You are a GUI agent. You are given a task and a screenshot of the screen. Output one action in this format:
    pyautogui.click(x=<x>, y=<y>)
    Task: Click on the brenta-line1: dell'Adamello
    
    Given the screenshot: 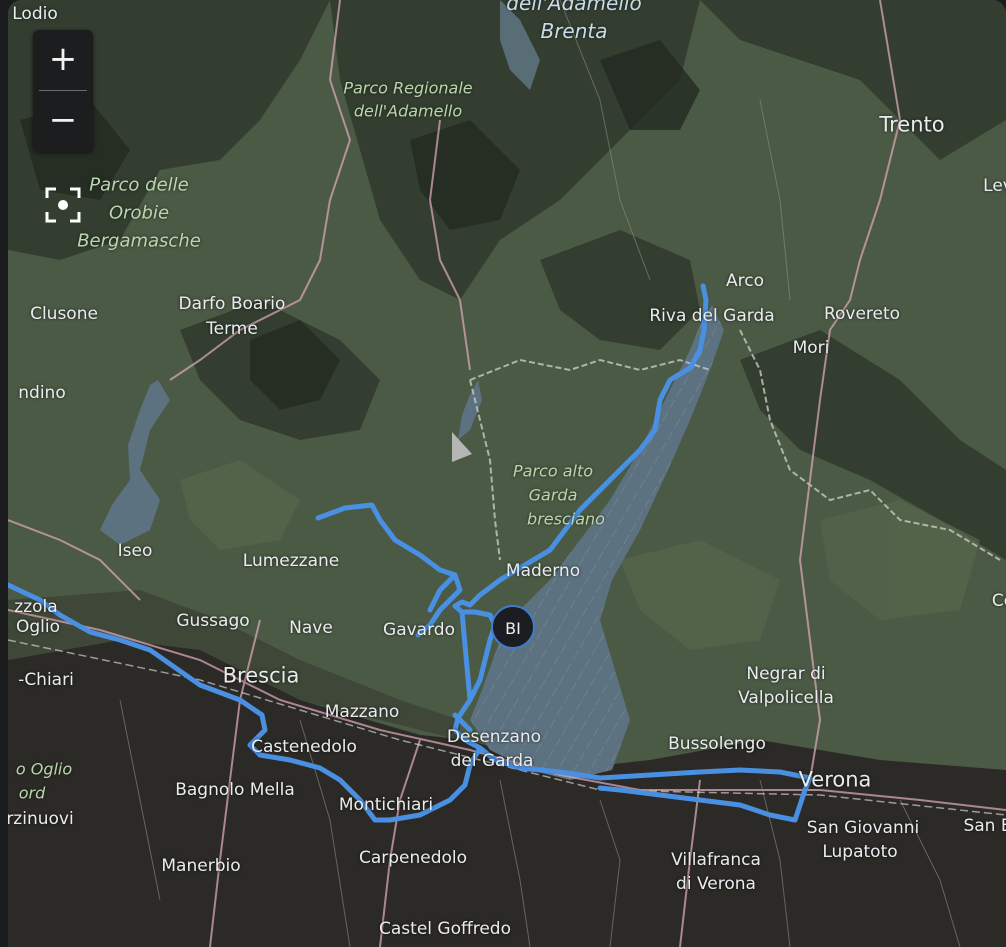 What is the action you would take?
    pyautogui.click(x=574, y=8)
    